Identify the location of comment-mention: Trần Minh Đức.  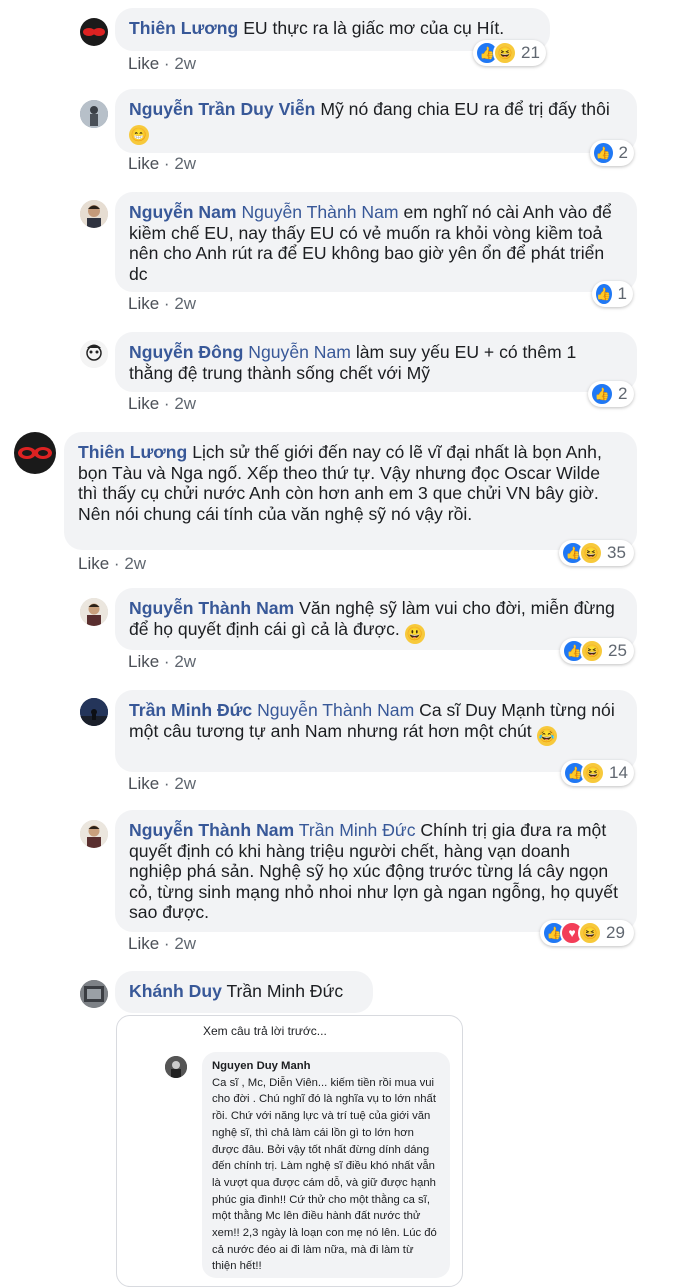
(357, 830).